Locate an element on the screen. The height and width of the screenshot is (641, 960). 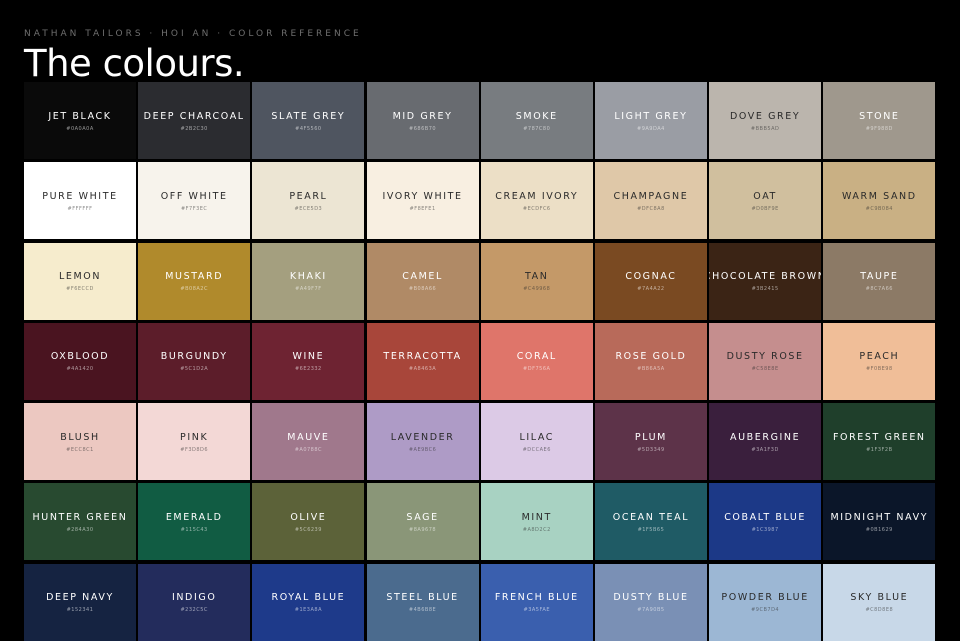
swatch-hex-code: #8C7A66 is located at coordinates (879, 289).